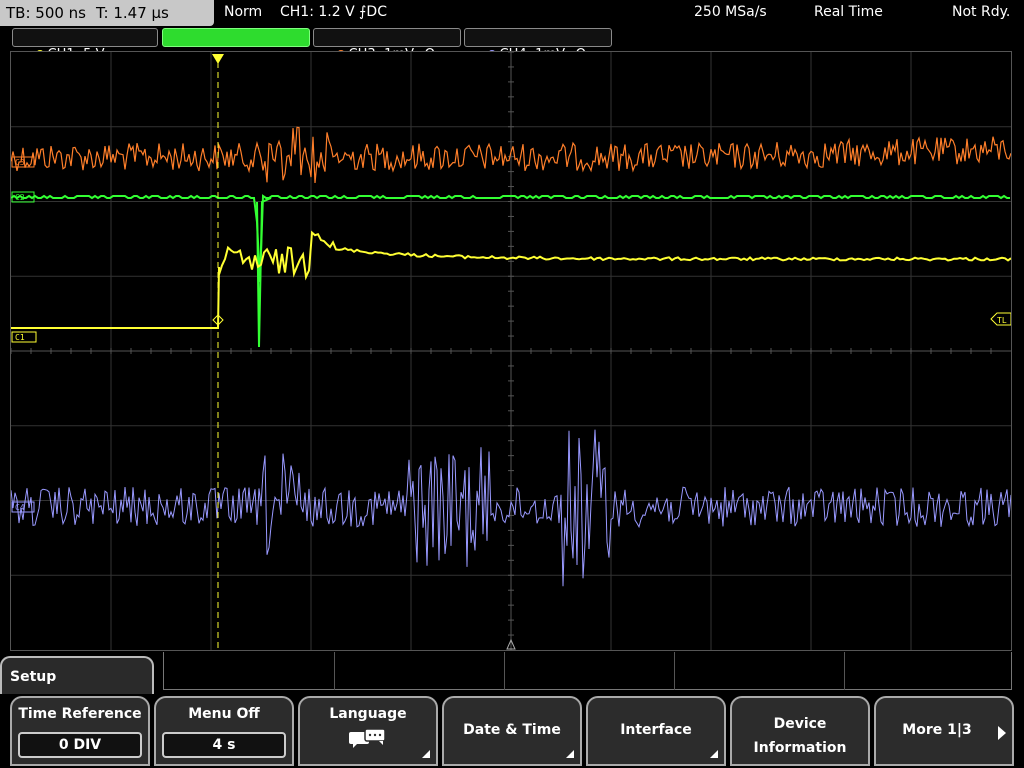 The image size is (1024, 768). I want to click on ch3-marker-label: C3, so click(20, 162).